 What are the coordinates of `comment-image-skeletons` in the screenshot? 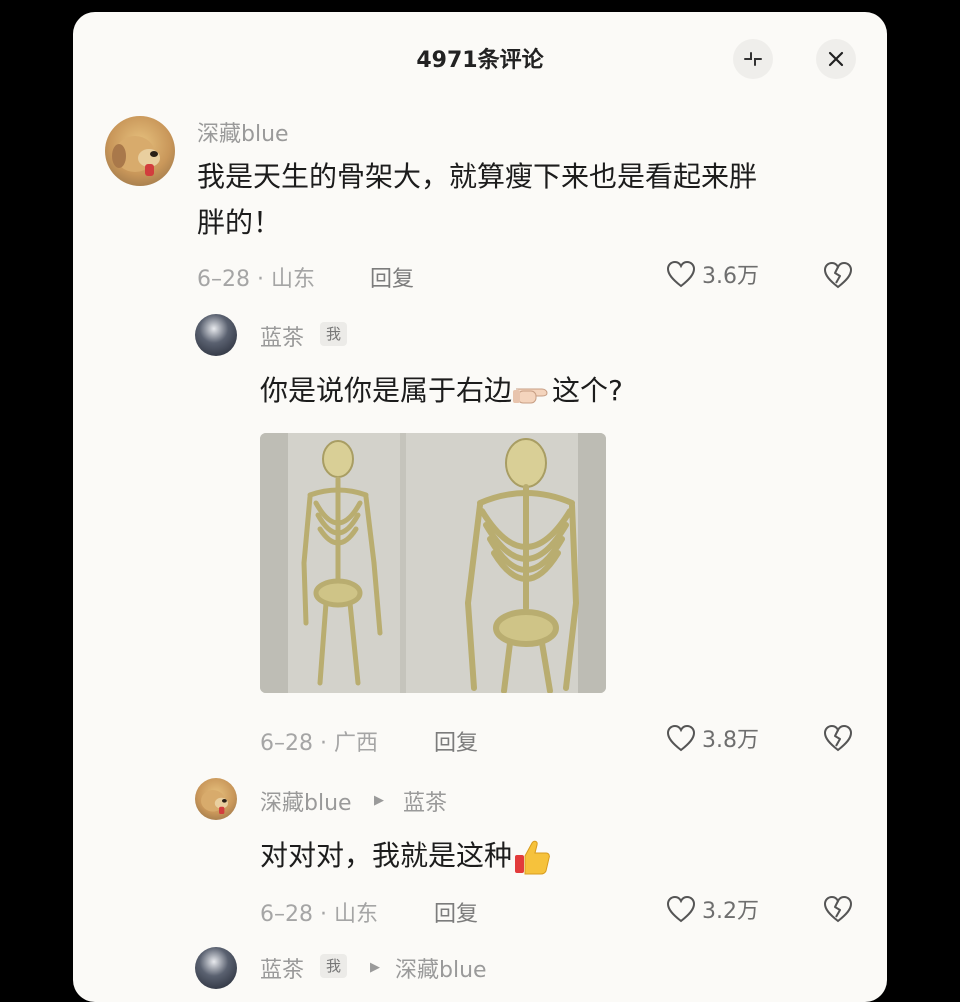 It's located at (433, 563).